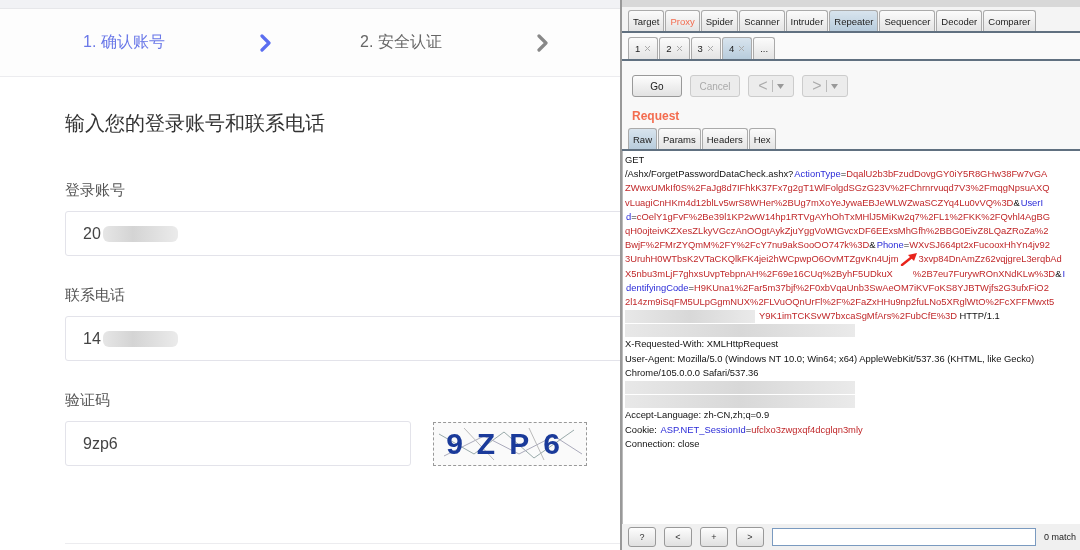 This screenshot has width=1080, height=550. I want to click on request-text: DqalU2b3bFzudDovgGY0iY5R8GHw38Fw7vGA, so click(947, 174).